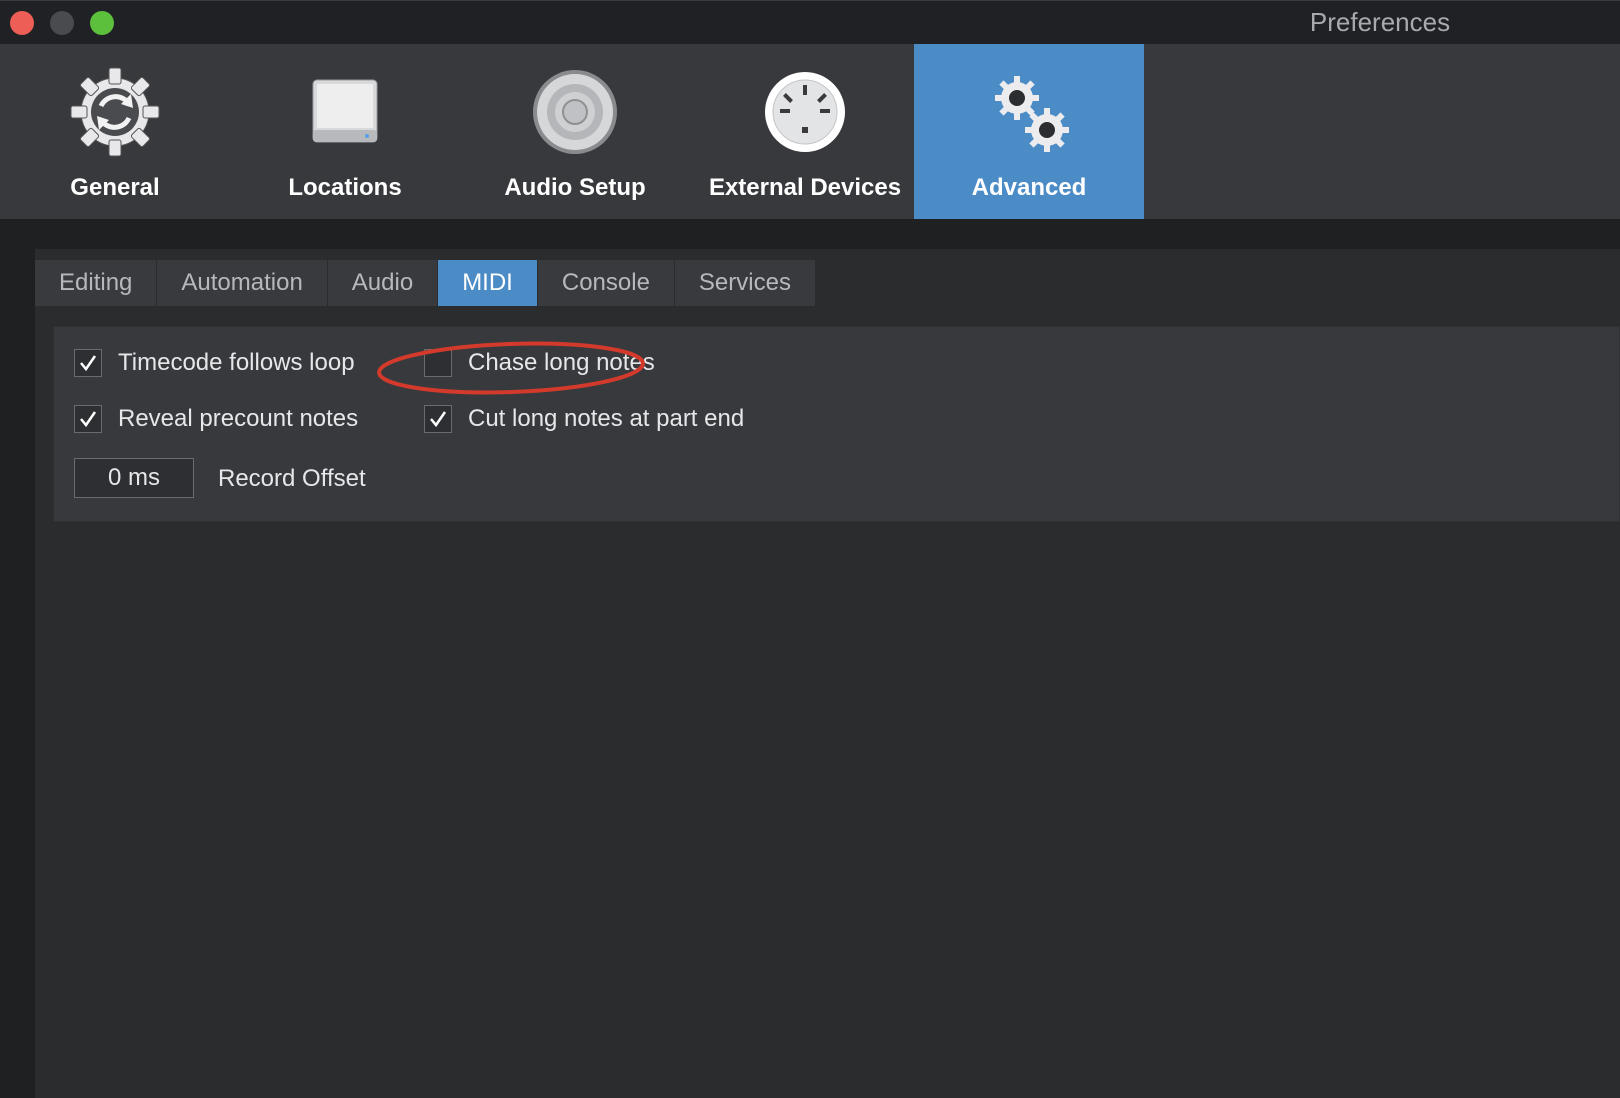 The image size is (1620, 1098). I want to click on toolbar-divider, so click(810, 234).